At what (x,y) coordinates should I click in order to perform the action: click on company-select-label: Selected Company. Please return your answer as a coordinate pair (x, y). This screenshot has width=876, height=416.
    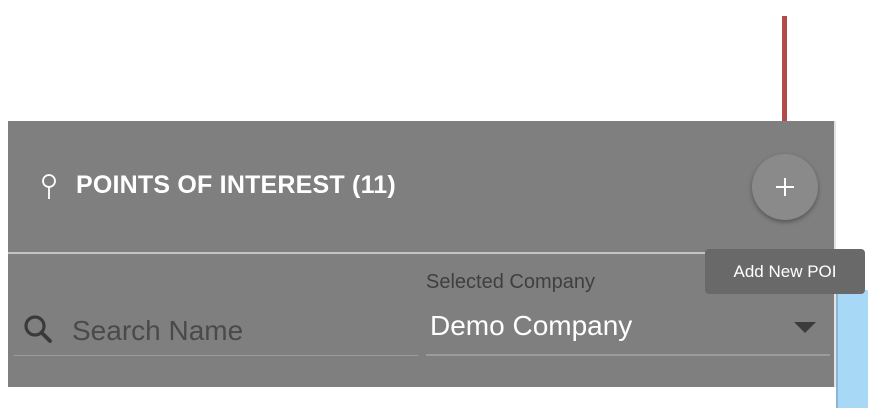
    Looking at the image, I should click on (510, 282).